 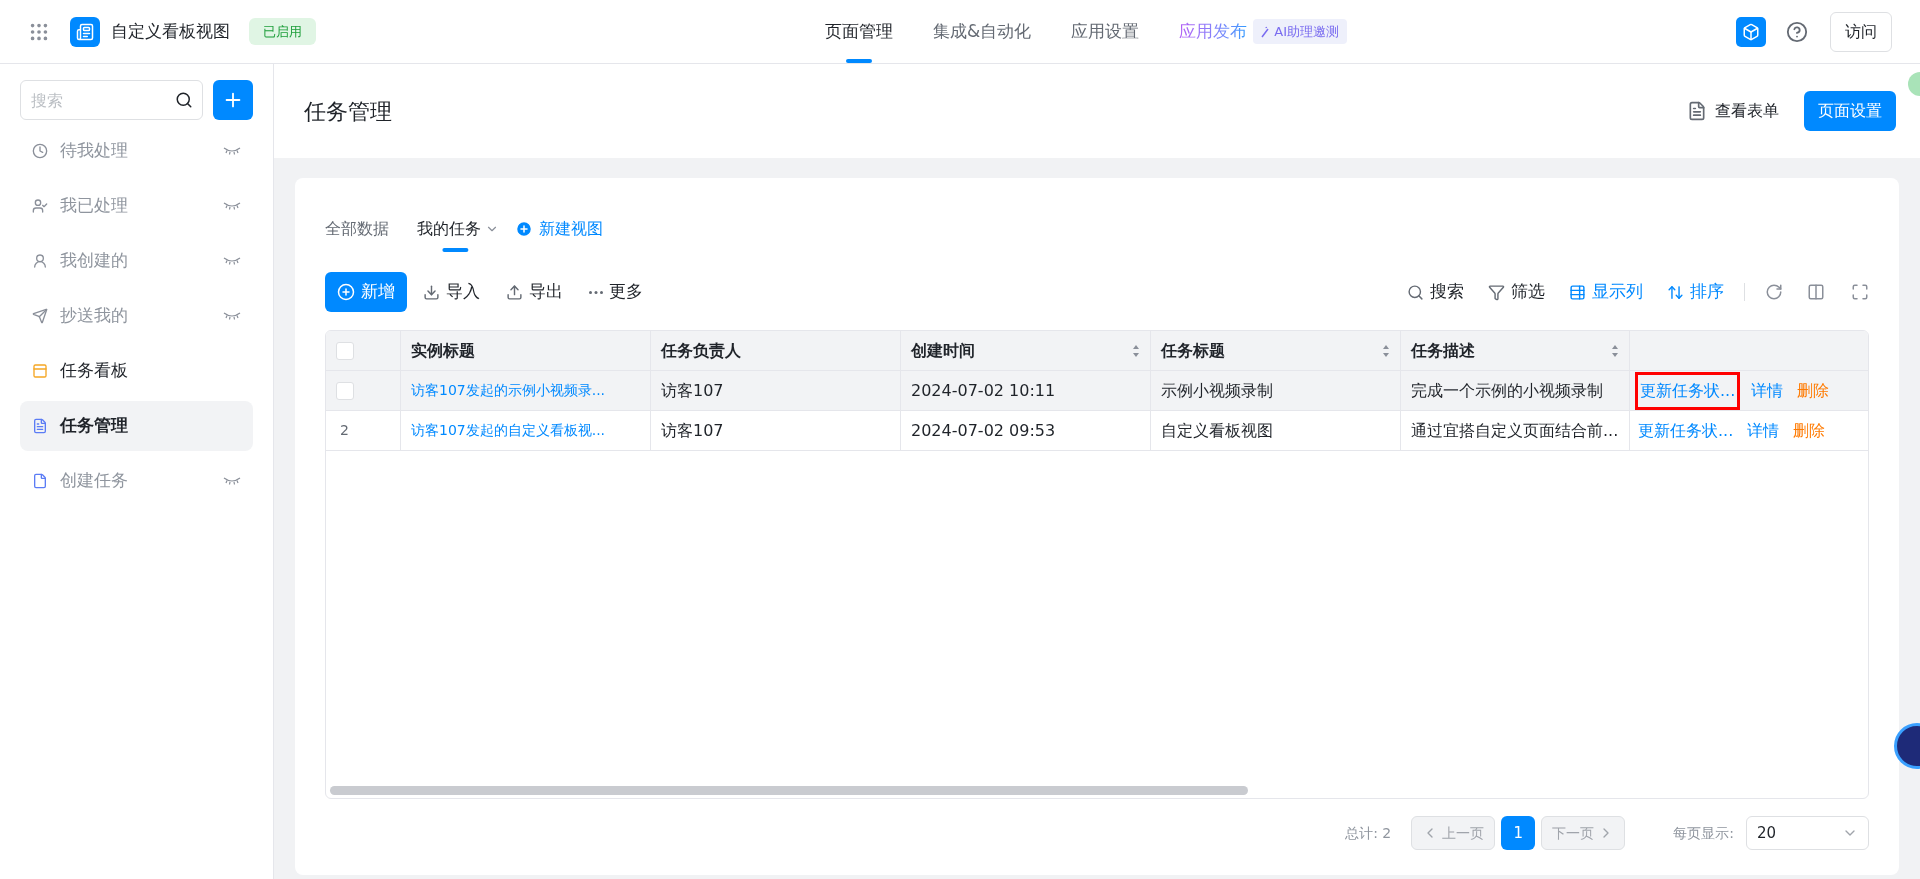 I want to click on toolbar-button: 筛选, so click(x=1516, y=292).